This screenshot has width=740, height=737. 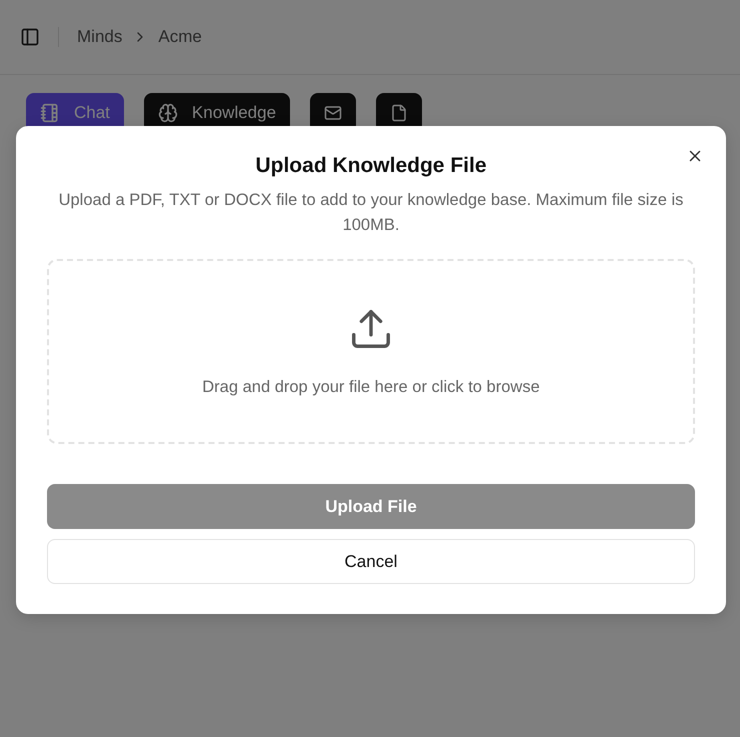 What do you see at coordinates (99, 37) in the screenshot?
I see `breadcrumb-item: Minds` at bounding box center [99, 37].